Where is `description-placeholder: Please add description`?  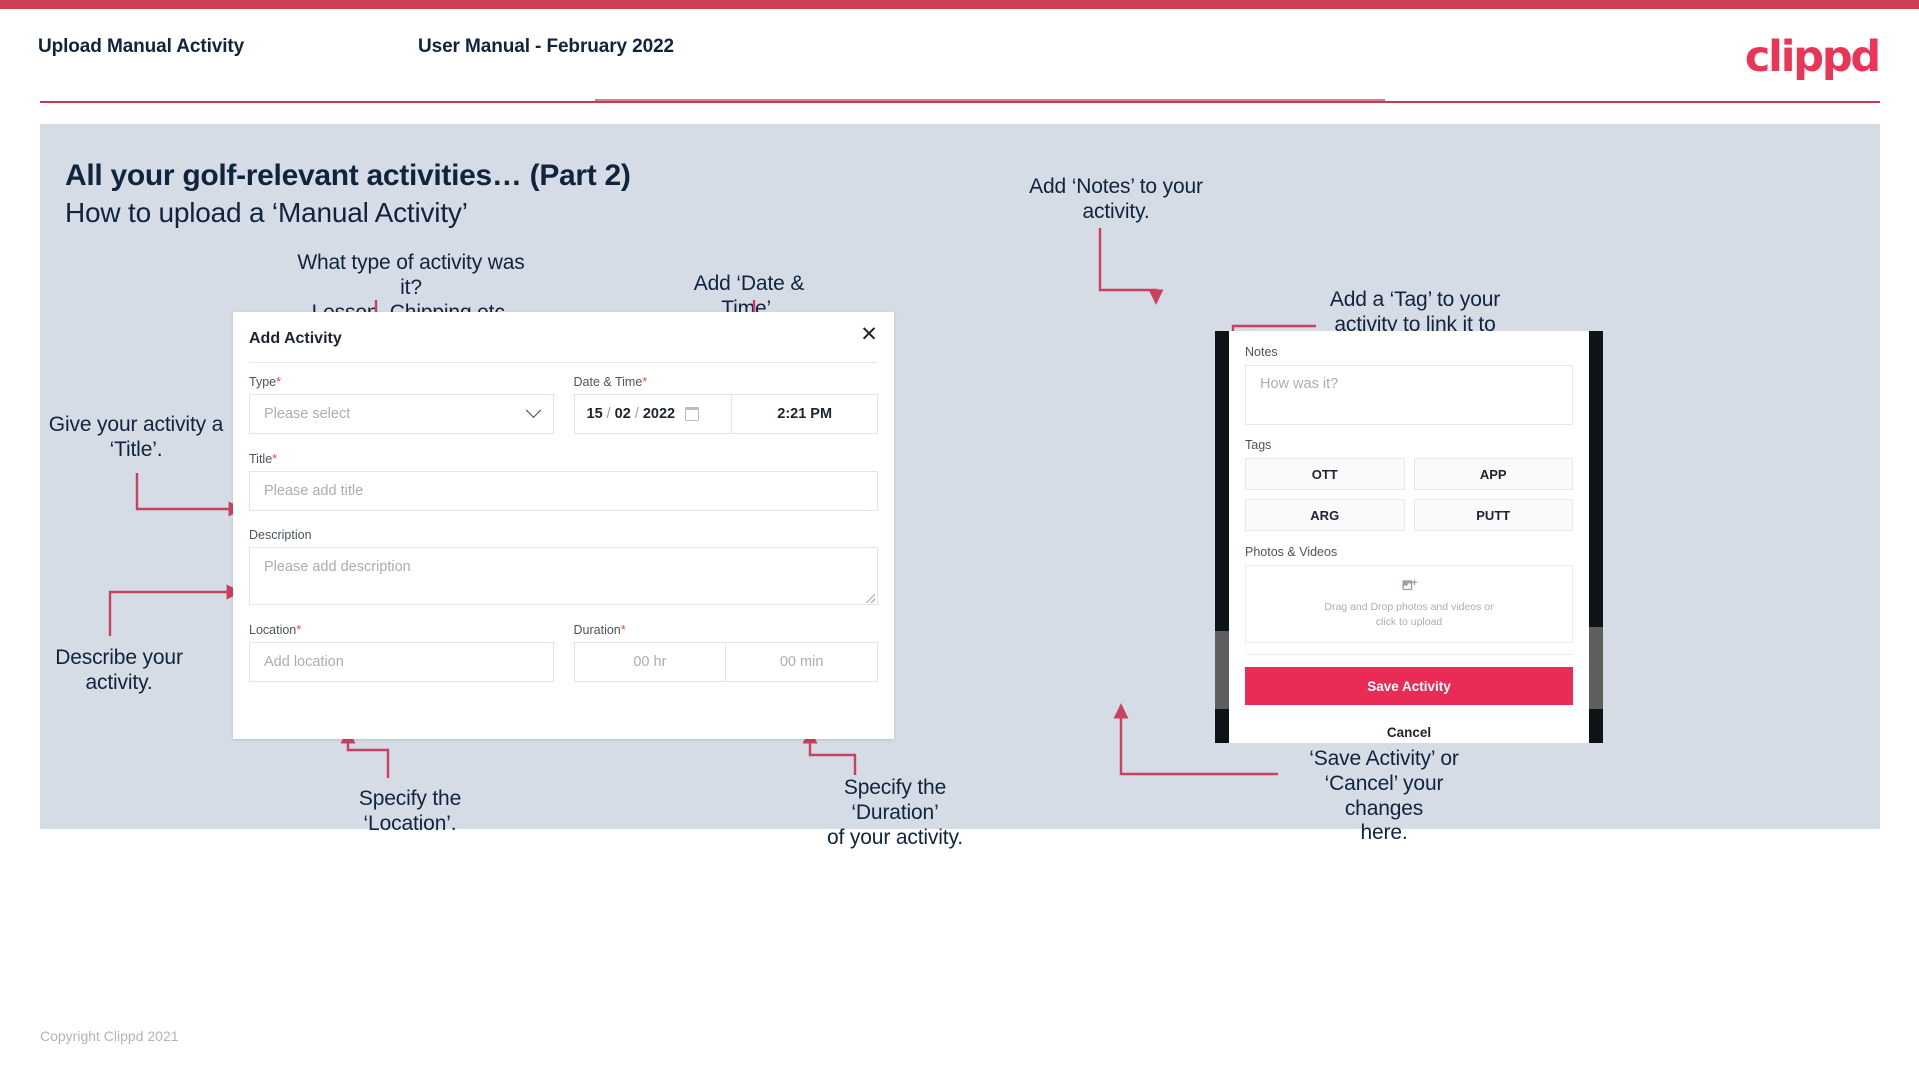 description-placeholder: Please add description is located at coordinates (337, 567).